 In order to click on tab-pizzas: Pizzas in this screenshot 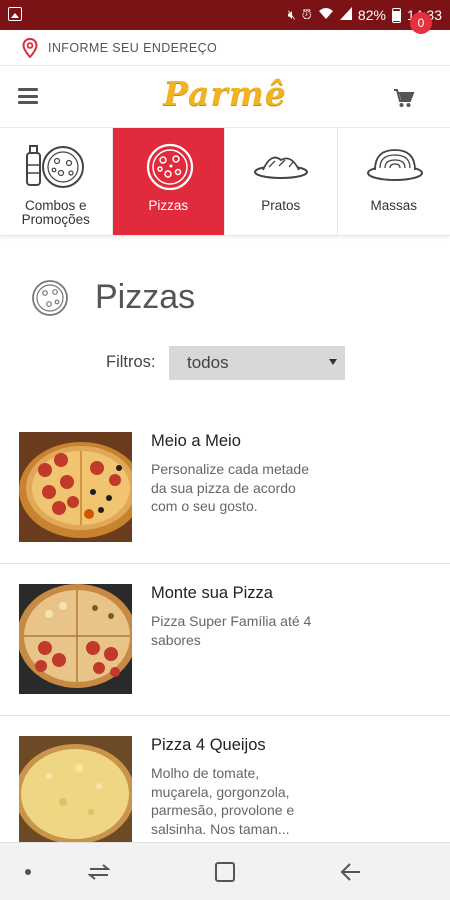, I will do `click(168, 181)`.